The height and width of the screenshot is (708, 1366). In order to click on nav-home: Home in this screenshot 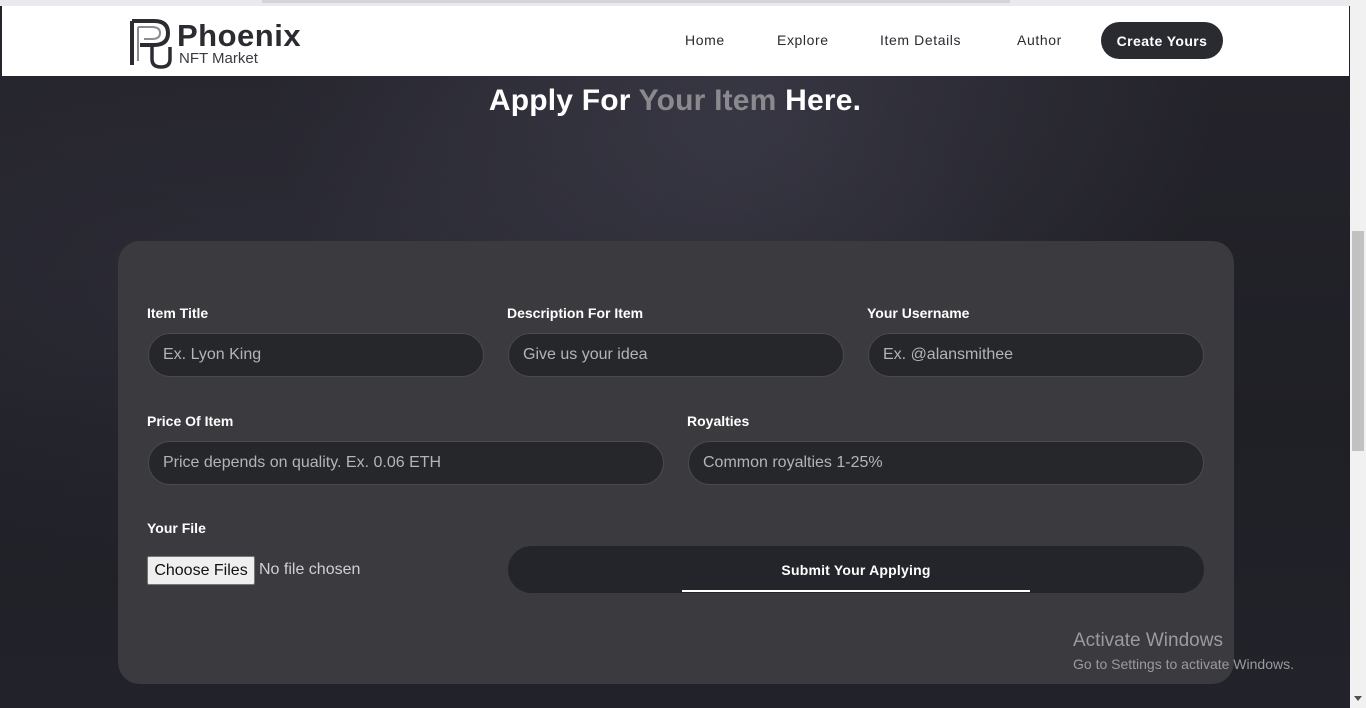, I will do `click(705, 40)`.